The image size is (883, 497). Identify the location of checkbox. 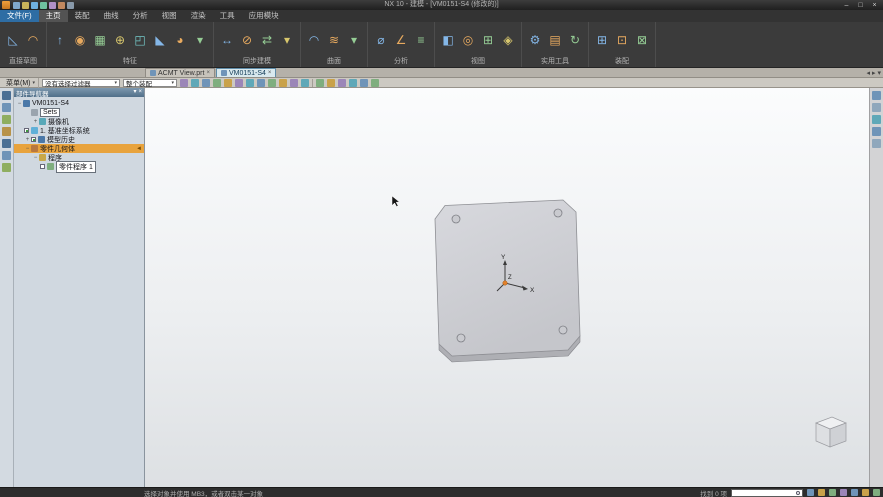
(42, 166).